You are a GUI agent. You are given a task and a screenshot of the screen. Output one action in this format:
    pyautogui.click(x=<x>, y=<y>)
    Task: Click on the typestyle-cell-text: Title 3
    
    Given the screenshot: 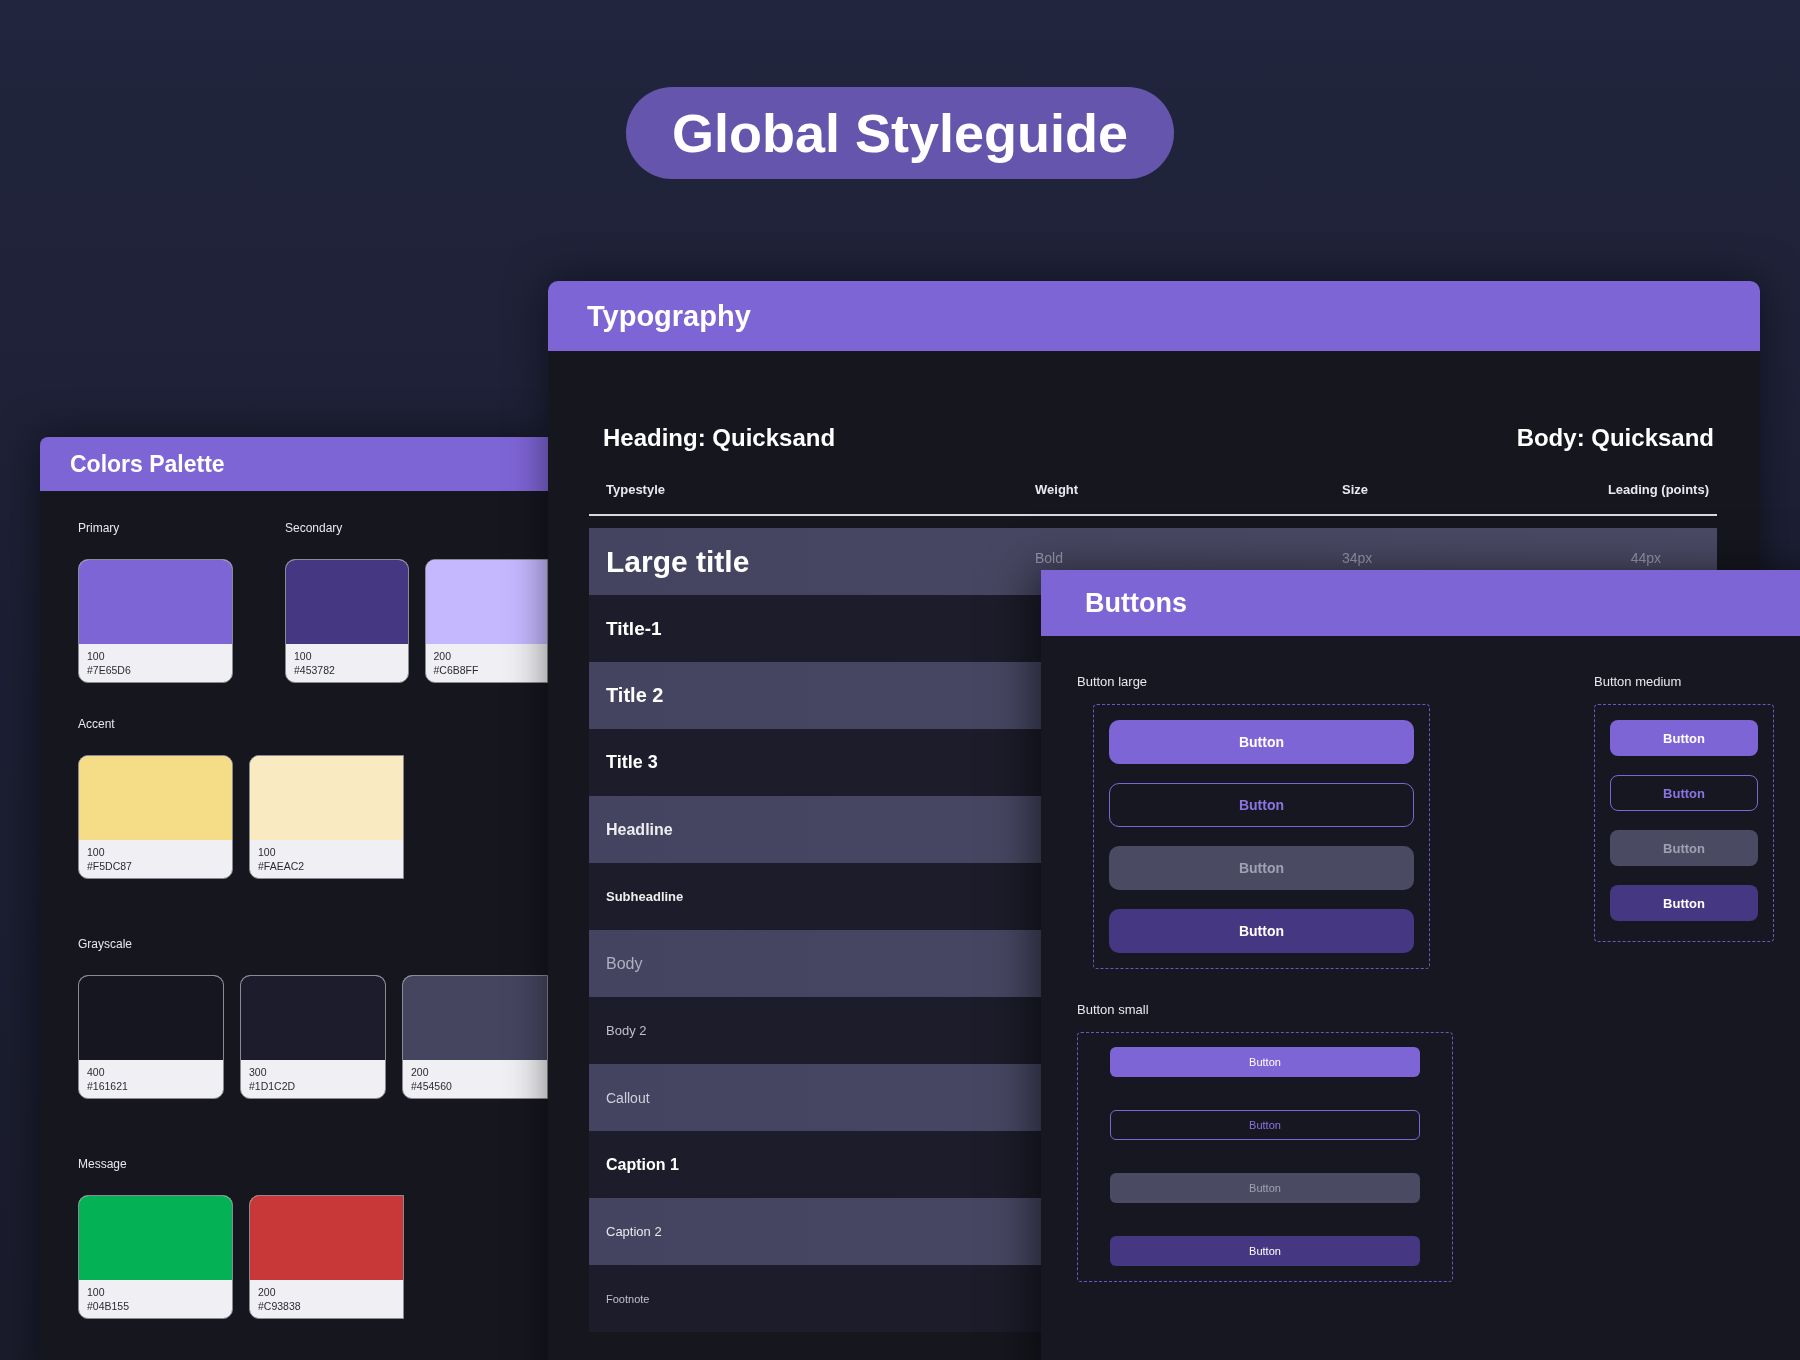 What is the action you would take?
    pyautogui.click(x=632, y=762)
    